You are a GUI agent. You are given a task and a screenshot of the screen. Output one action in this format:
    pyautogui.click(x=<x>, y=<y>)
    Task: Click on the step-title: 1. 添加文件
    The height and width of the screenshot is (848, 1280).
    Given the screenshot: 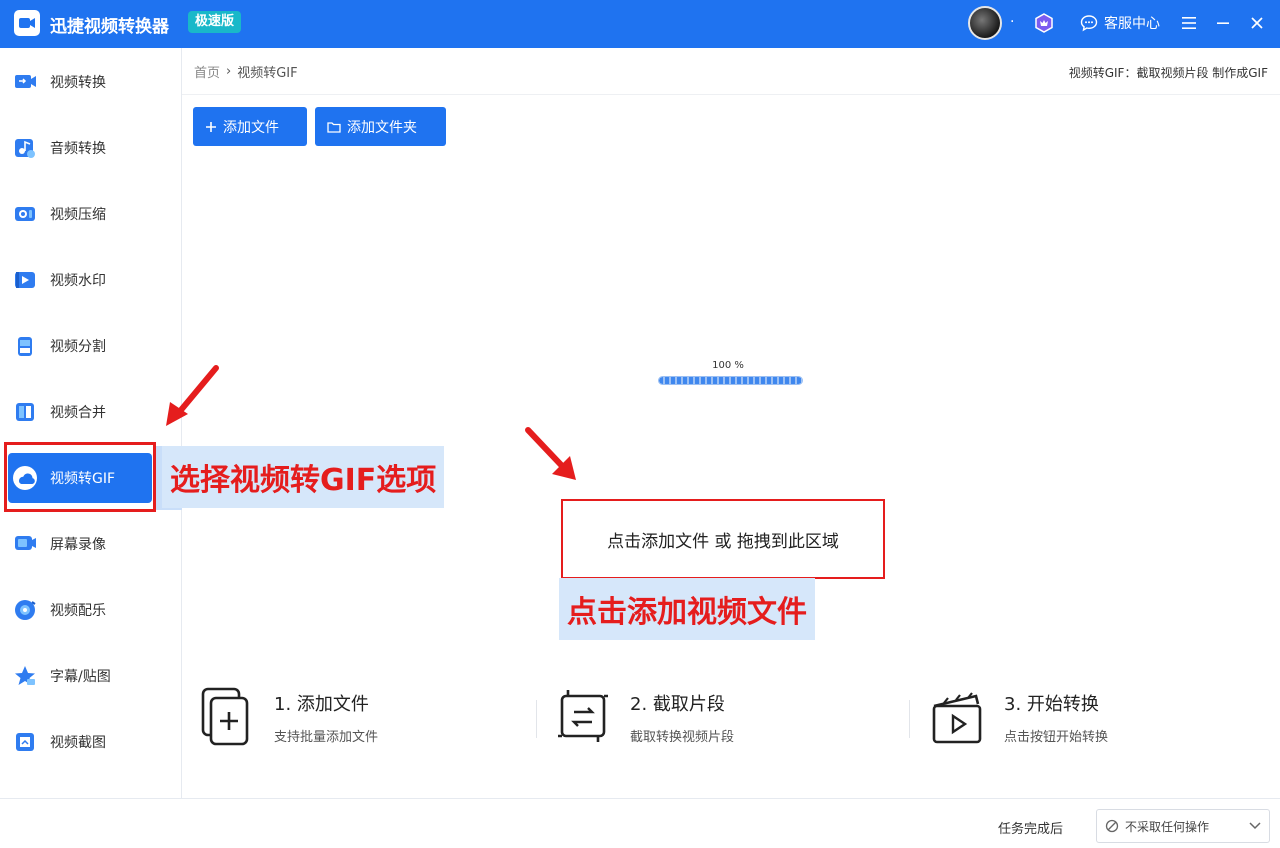 What is the action you would take?
    pyautogui.click(x=321, y=704)
    